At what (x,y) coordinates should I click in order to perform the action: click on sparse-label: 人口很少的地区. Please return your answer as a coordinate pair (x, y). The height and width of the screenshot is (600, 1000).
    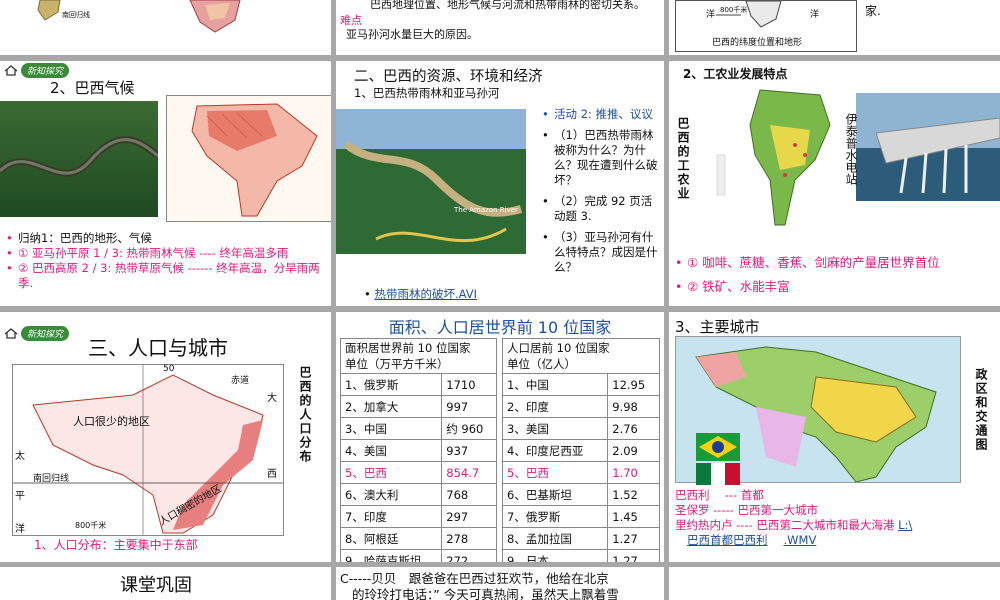
    Looking at the image, I should click on (111, 421).